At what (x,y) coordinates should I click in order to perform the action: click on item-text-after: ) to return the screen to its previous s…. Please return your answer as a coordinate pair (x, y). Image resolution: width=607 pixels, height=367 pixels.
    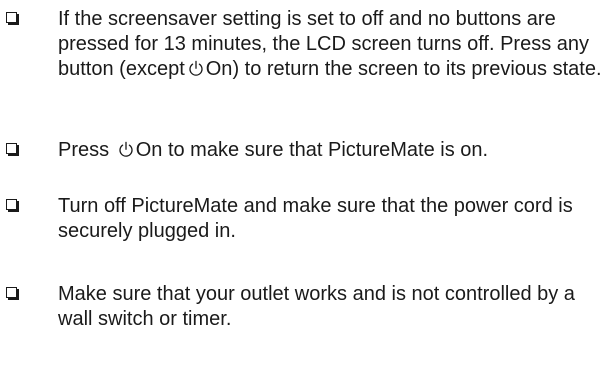
    Looking at the image, I should click on (417, 69).